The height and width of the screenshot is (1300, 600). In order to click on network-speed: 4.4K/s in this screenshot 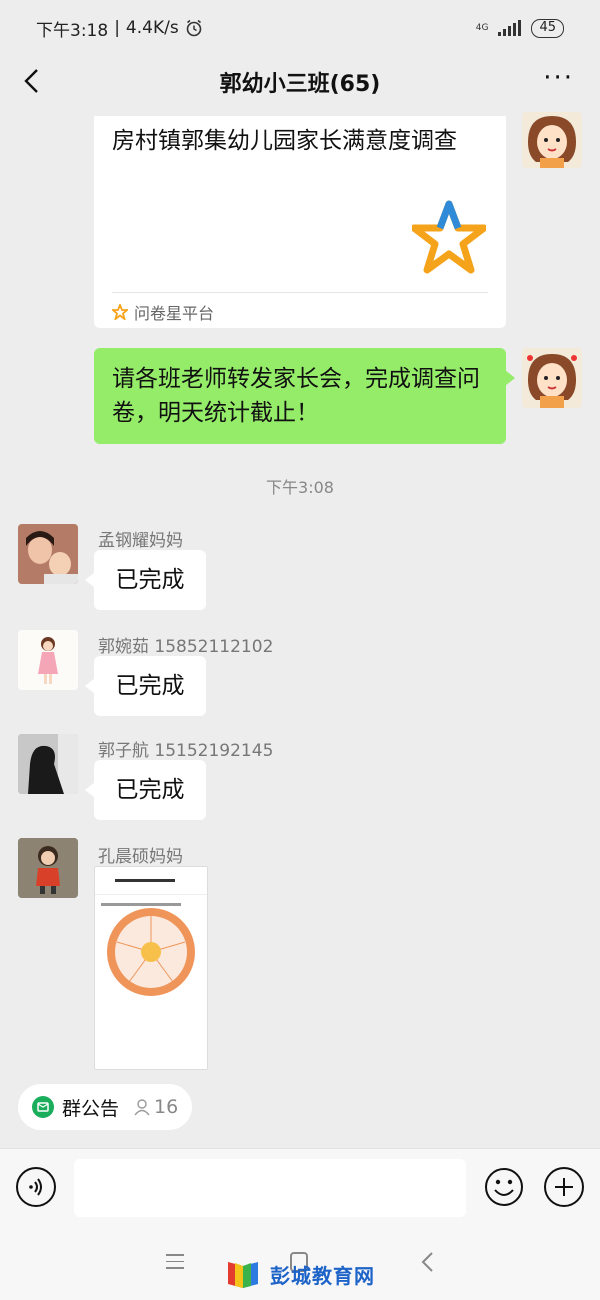, I will do `click(152, 28)`.